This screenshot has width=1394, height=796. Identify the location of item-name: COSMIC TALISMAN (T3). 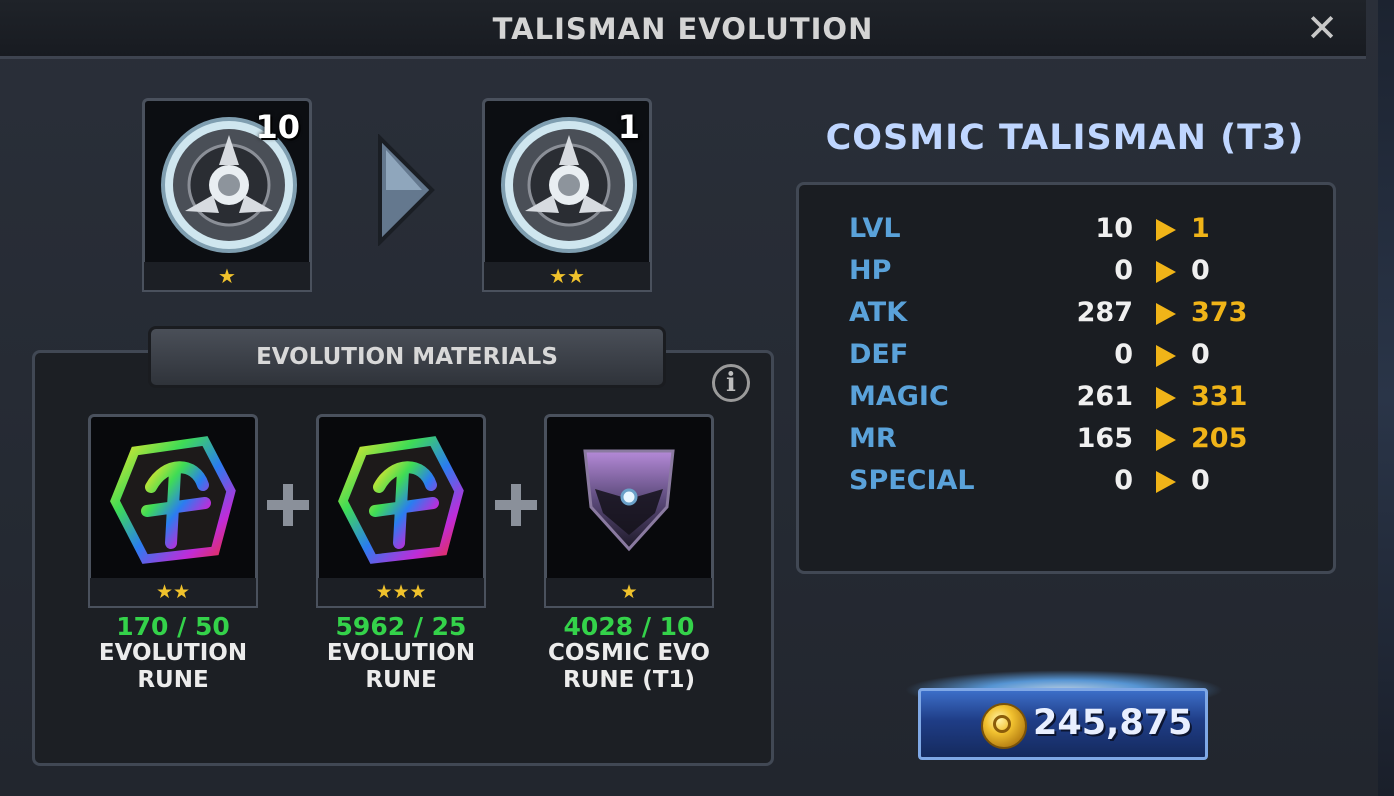
(1065, 138).